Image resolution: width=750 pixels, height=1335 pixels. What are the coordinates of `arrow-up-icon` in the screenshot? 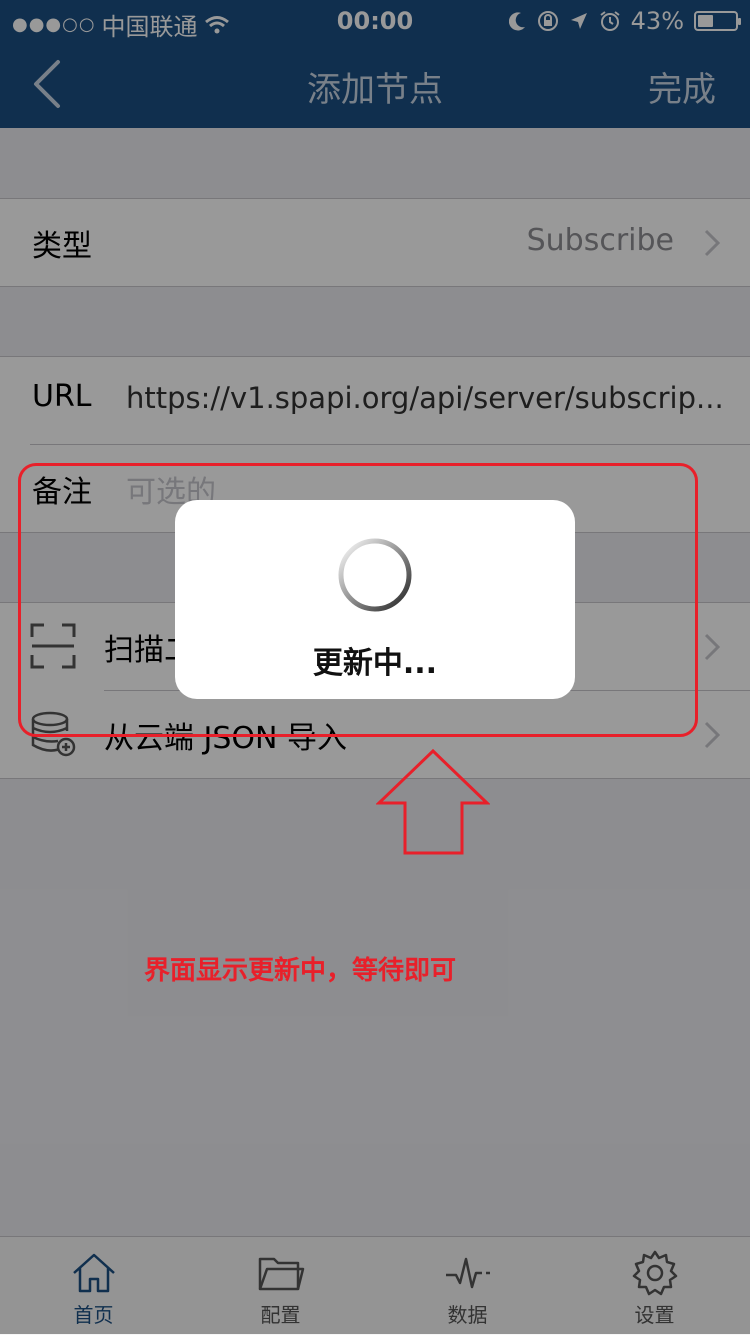 It's located at (433, 801).